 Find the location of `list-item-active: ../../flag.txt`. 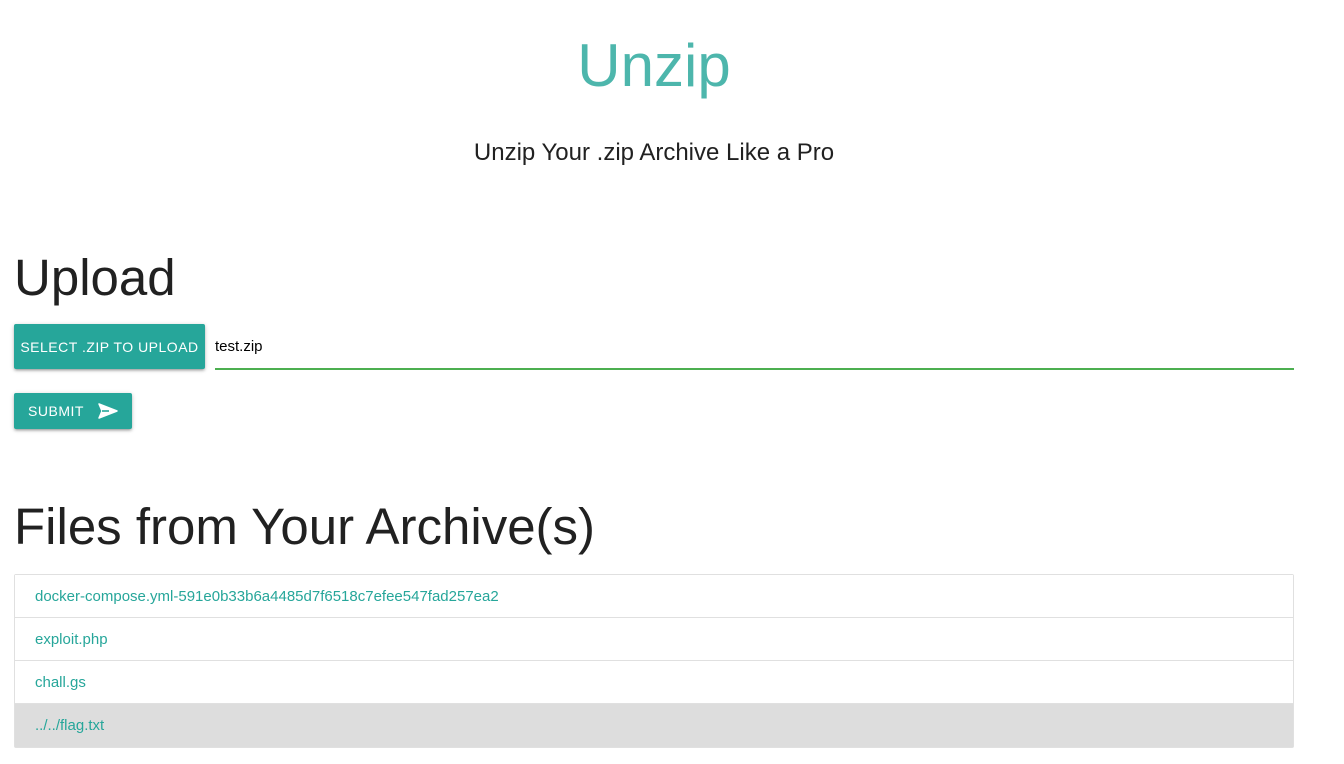

list-item-active: ../../flag.txt is located at coordinates (654, 725).